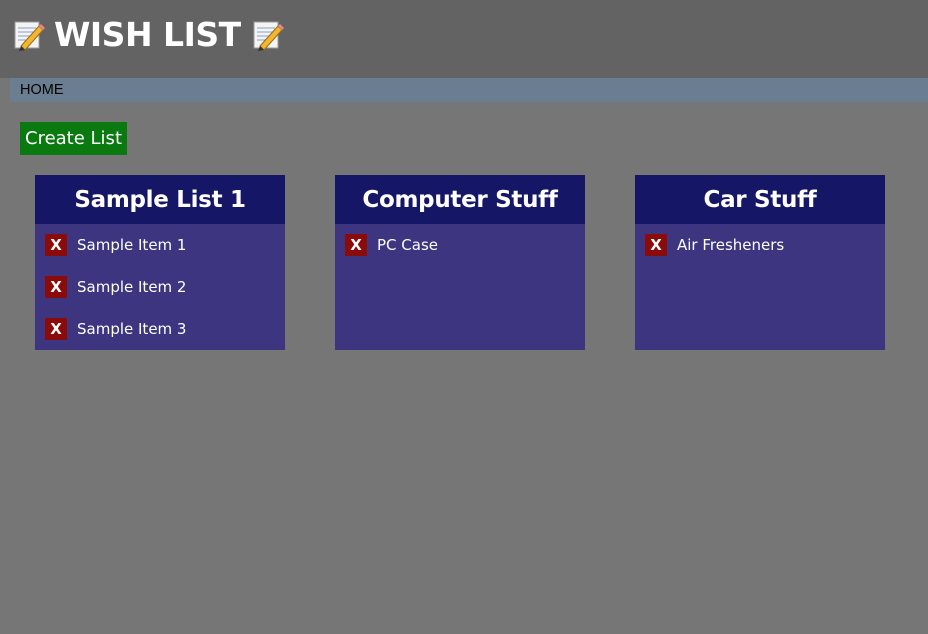 This screenshot has width=928, height=634. What do you see at coordinates (731, 245) in the screenshot?
I see `item-label: Air Fresheners` at bounding box center [731, 245].